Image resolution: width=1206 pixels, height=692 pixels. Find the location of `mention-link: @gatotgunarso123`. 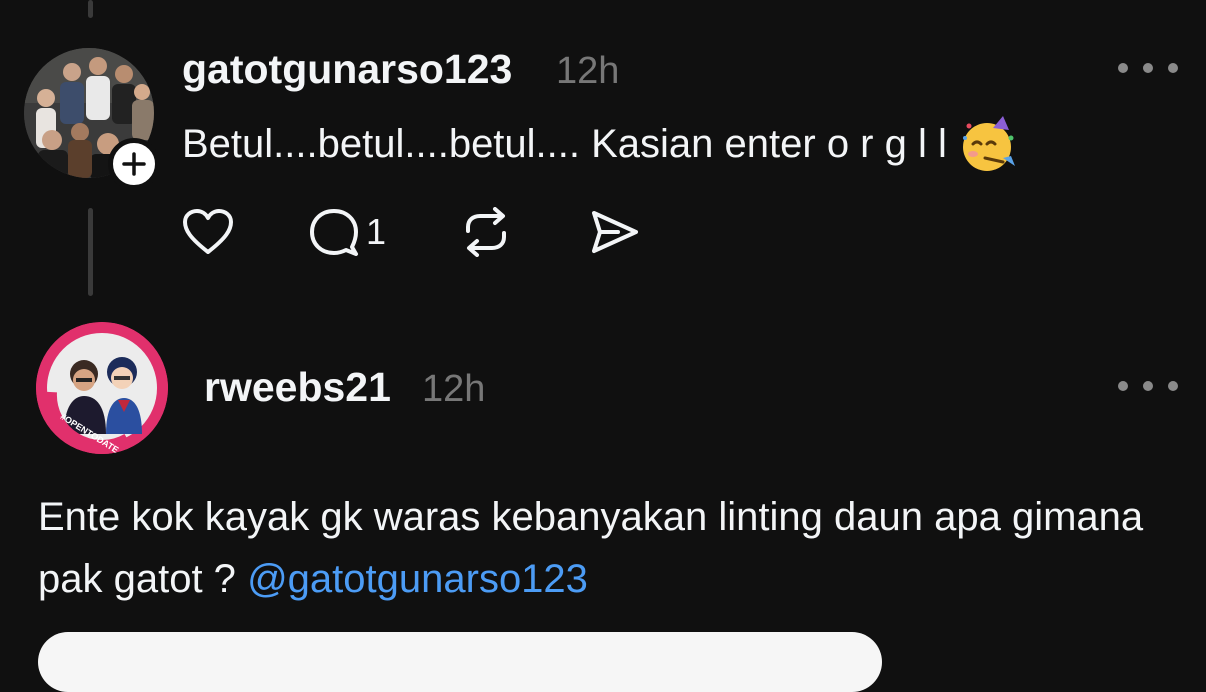

mention-link: @gatotgunarso123 is located at coordinates (417, 579).